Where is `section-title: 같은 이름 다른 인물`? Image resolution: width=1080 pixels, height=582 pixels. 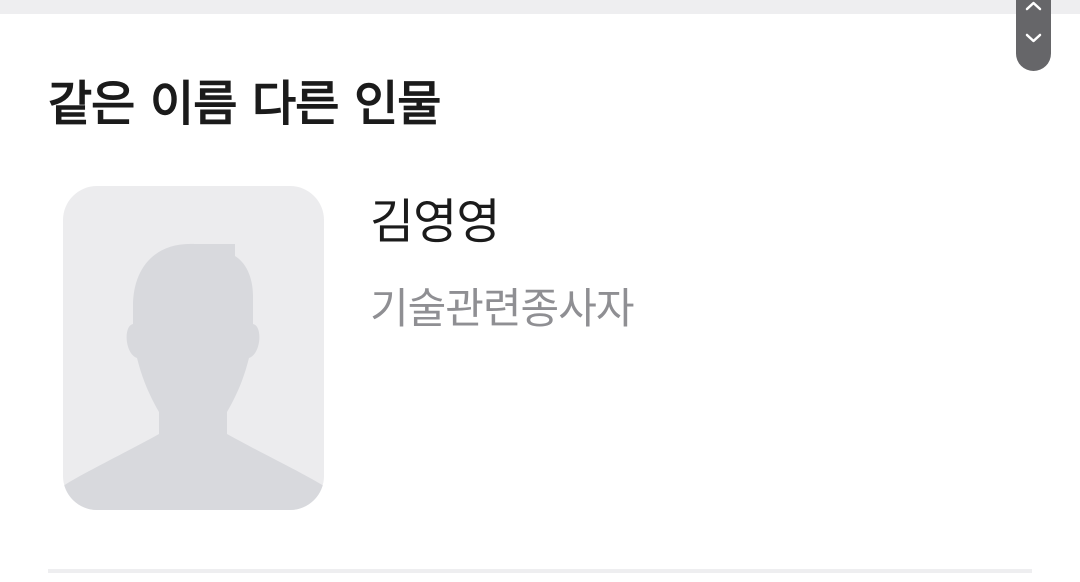
section-title: 같은 이름 다른 인물 is located at coordinates (244, 104).